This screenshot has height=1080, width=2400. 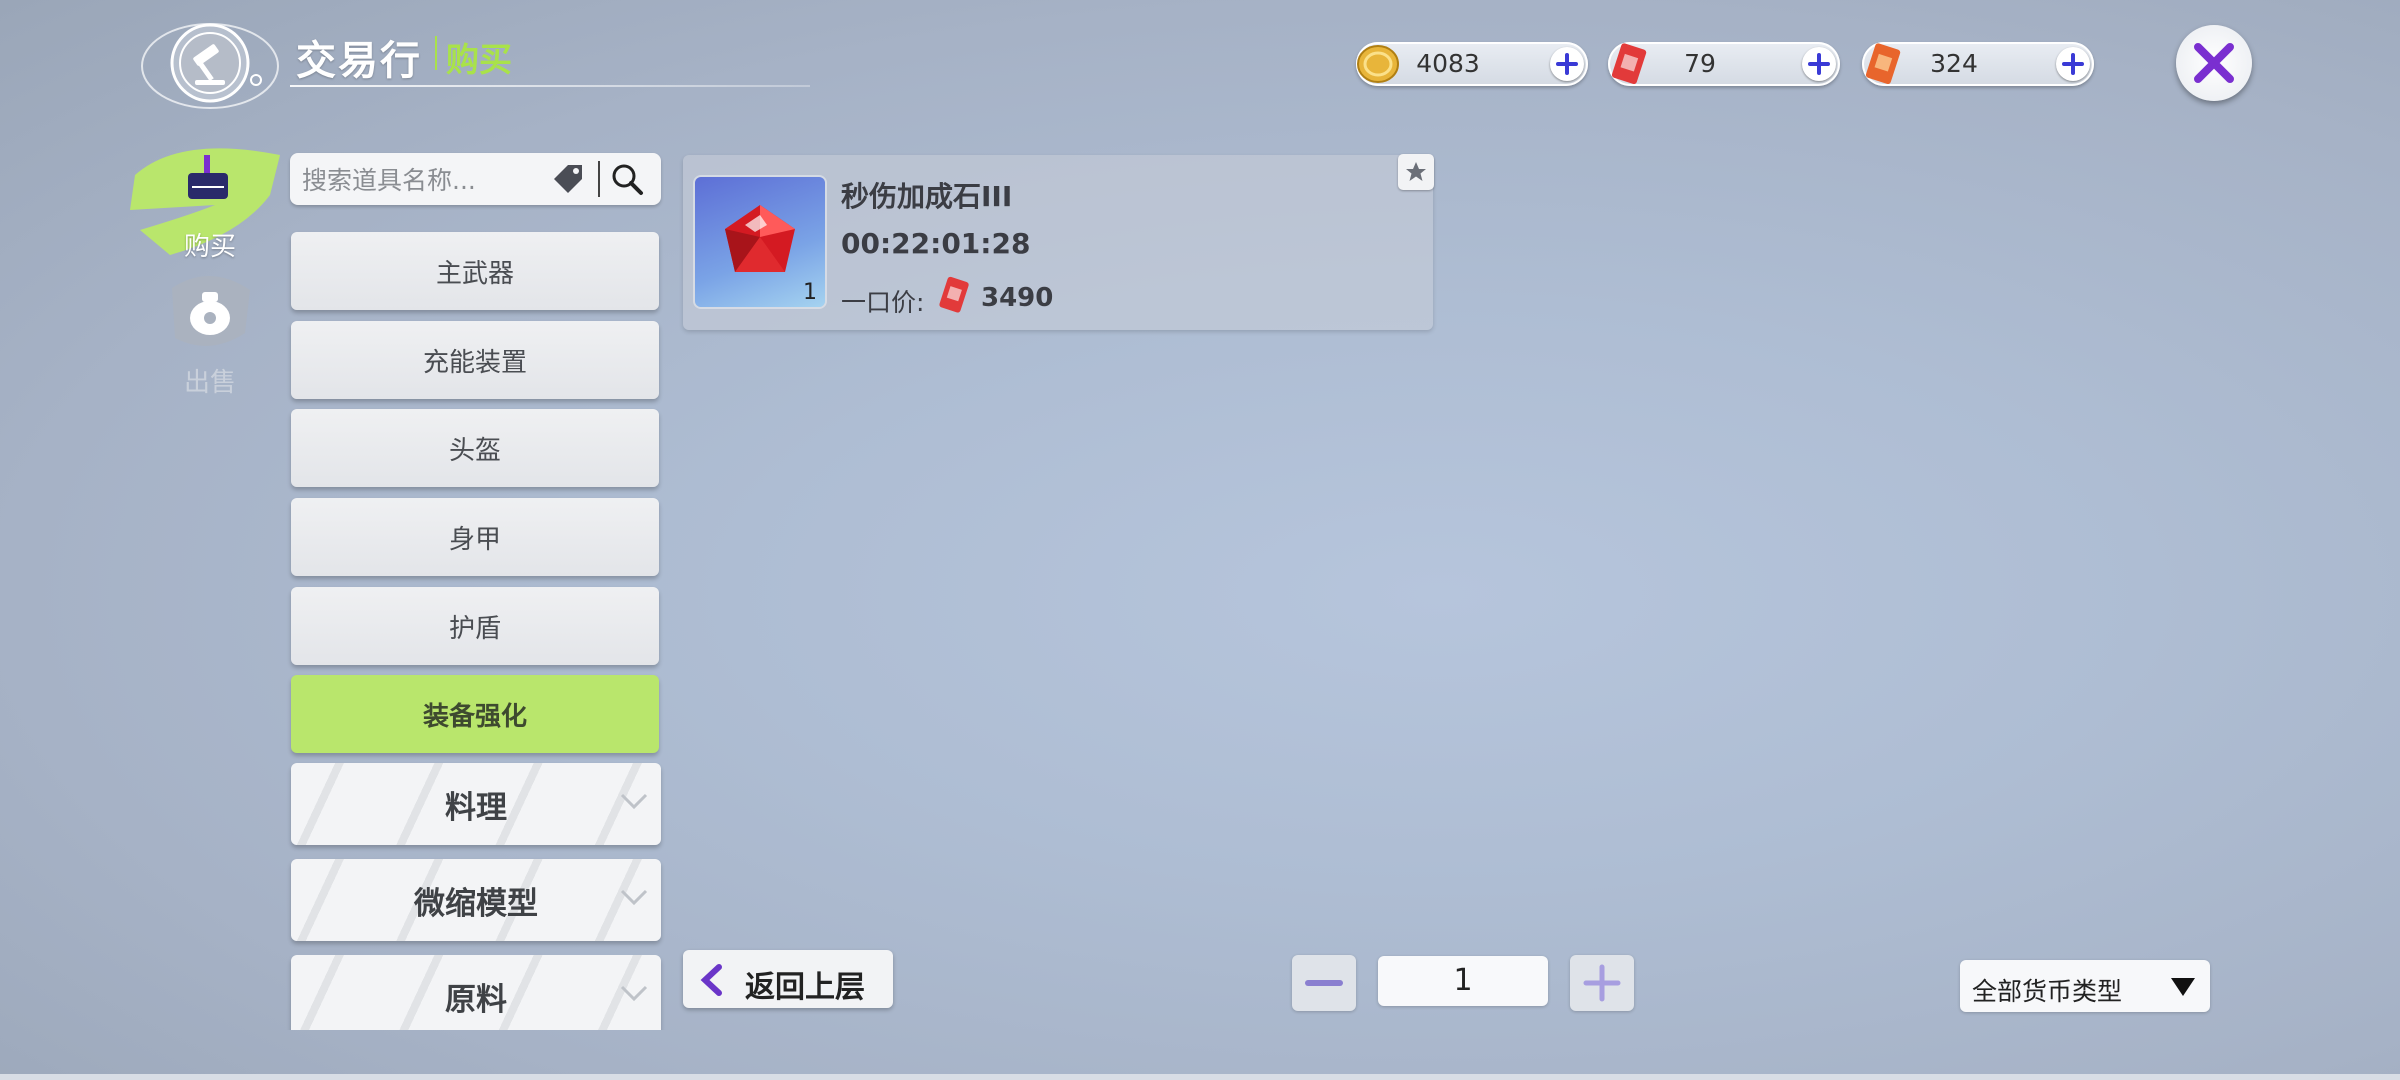 I want to click on category-group-cooking: 料理, so click(x=476, y=804).